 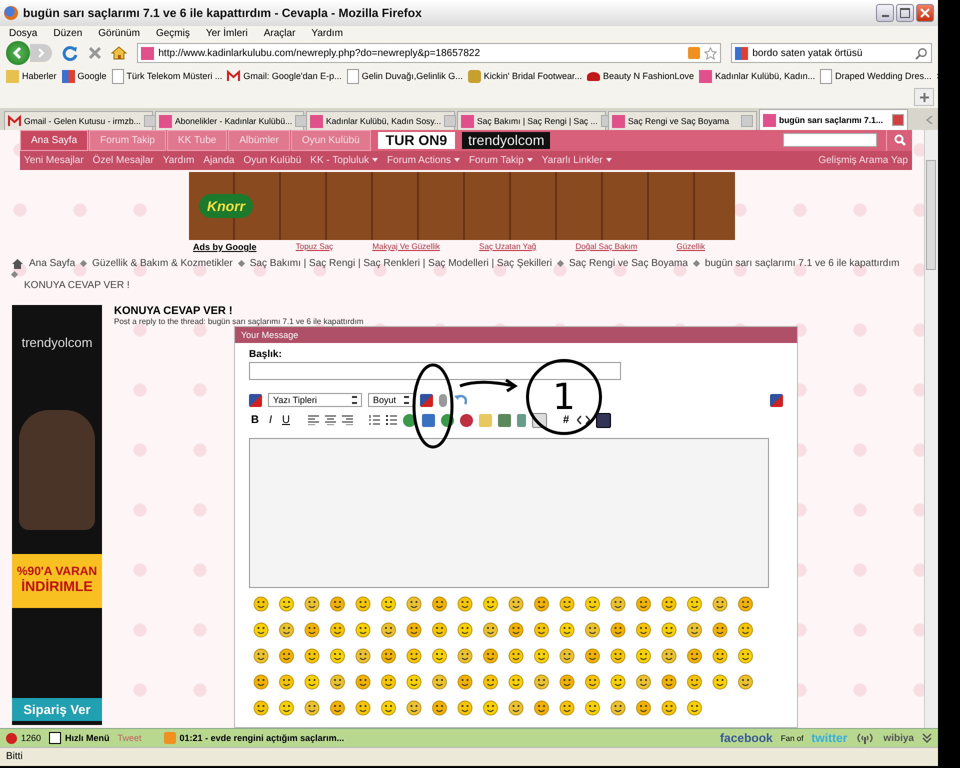 What do you see at coordinates (500, 160) in the screenshot?
I see `nav-link: Forum Takip` at bounding box center [500, 160].